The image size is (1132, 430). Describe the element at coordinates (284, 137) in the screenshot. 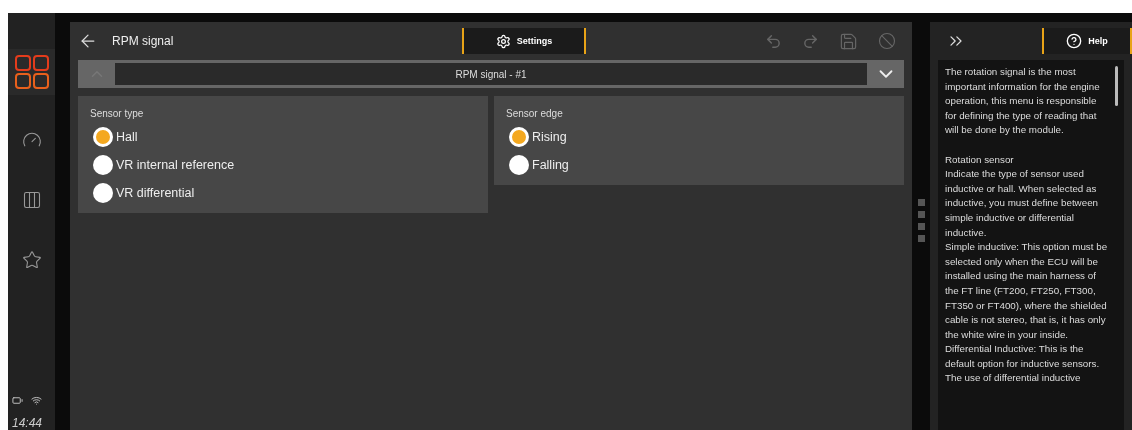

I see `radio-option: Hall` at that location.